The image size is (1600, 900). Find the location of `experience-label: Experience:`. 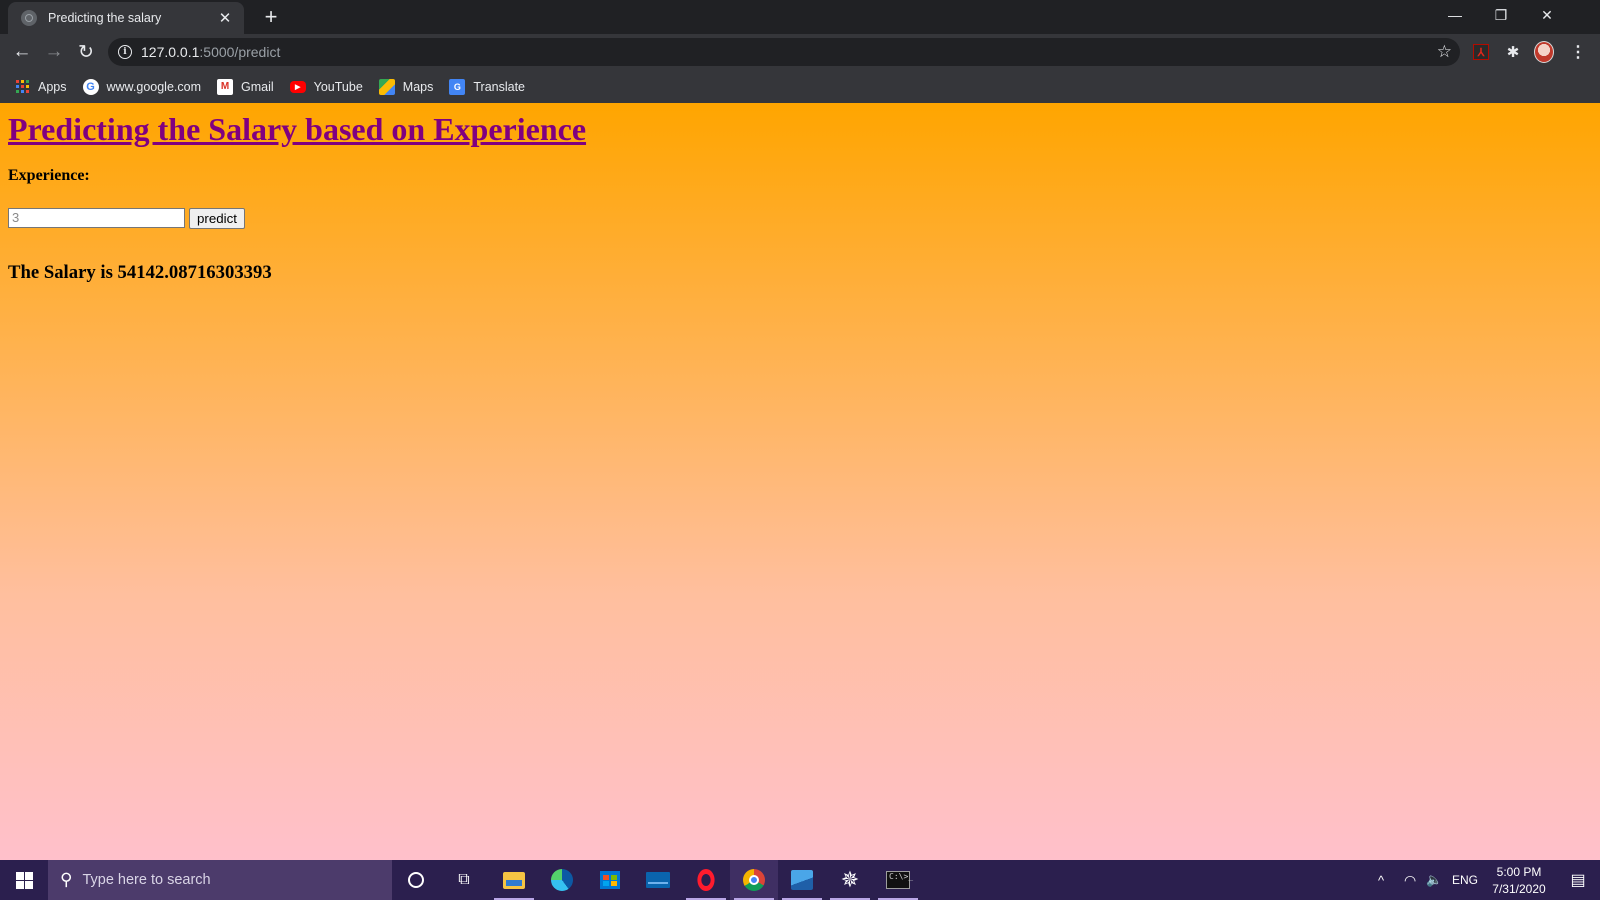

experience-label: Experience: is located at coordinates (49, 175).